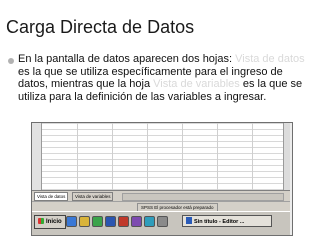  What do you see at coordinates (203, 197) in the screenshot?
I see `horizontal-scrollbar` at bounding box center [203, 197].